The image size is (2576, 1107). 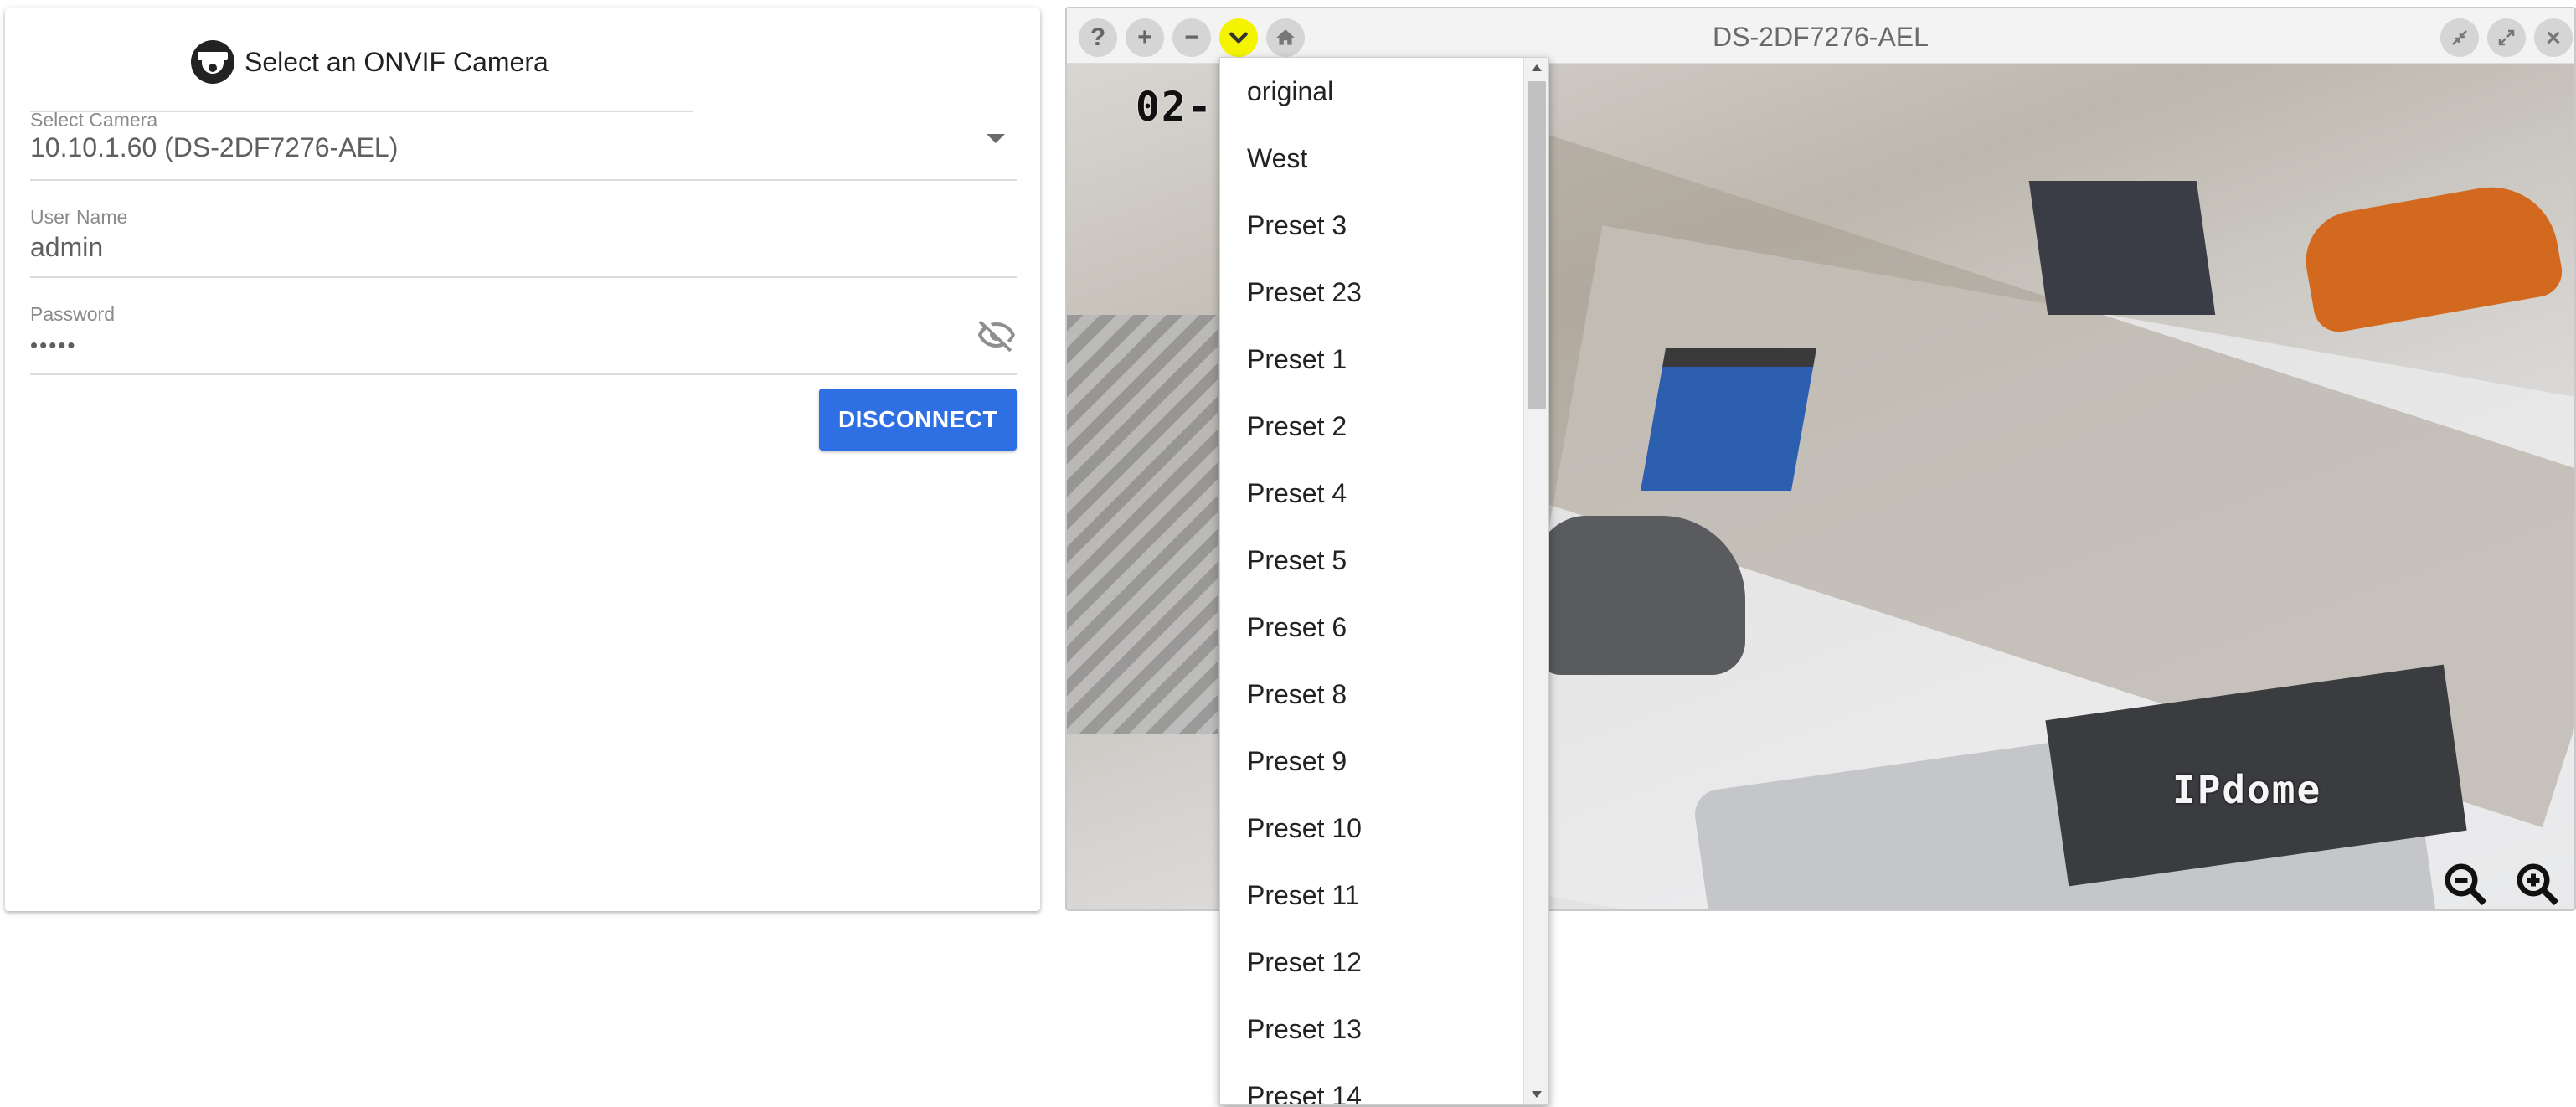 What do you see at coordinates (1640, 595) in the screenshot?
I see `video-grey-car` at bounding box center [1640, 595].